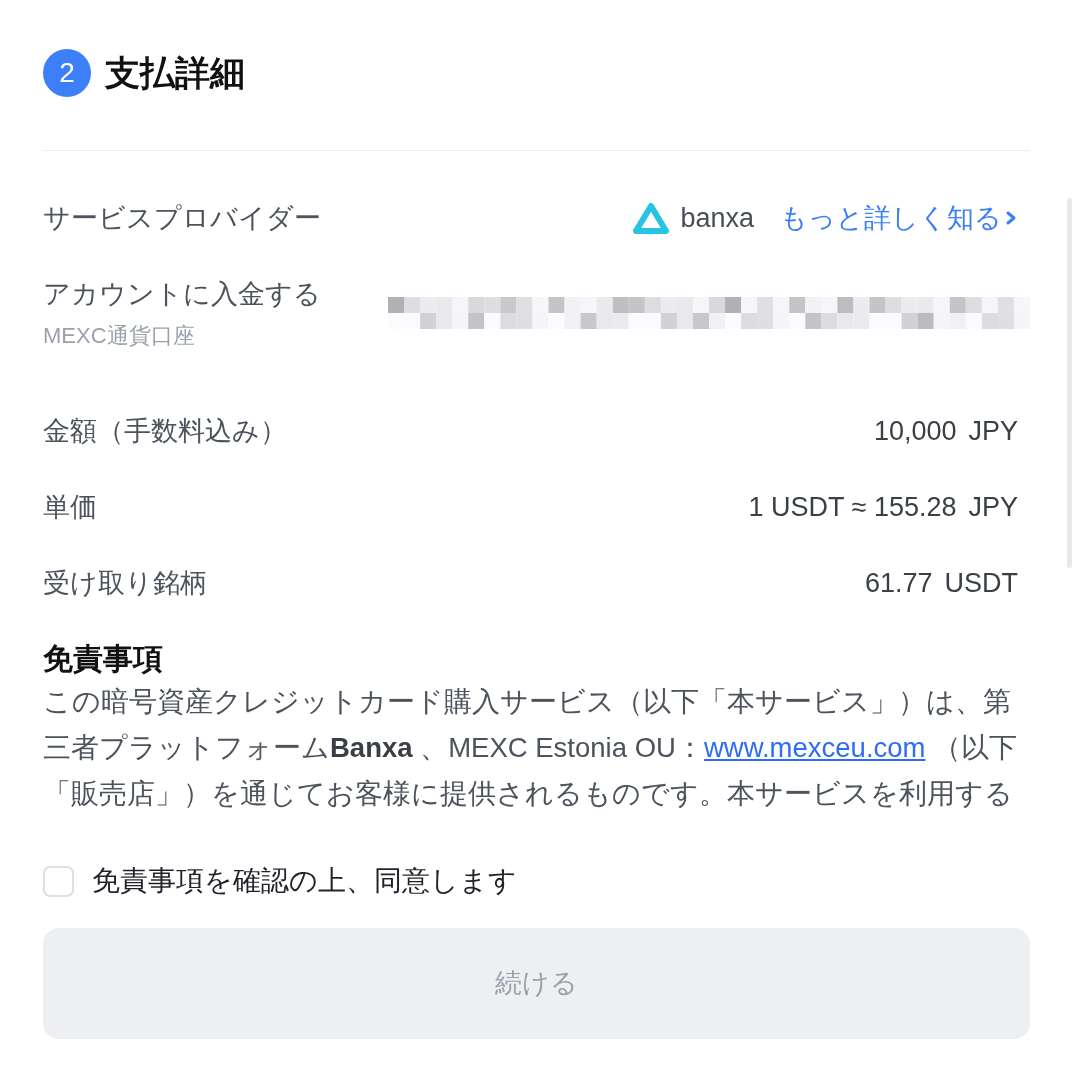  I want to click on triangle-icon, so click(651, 218).